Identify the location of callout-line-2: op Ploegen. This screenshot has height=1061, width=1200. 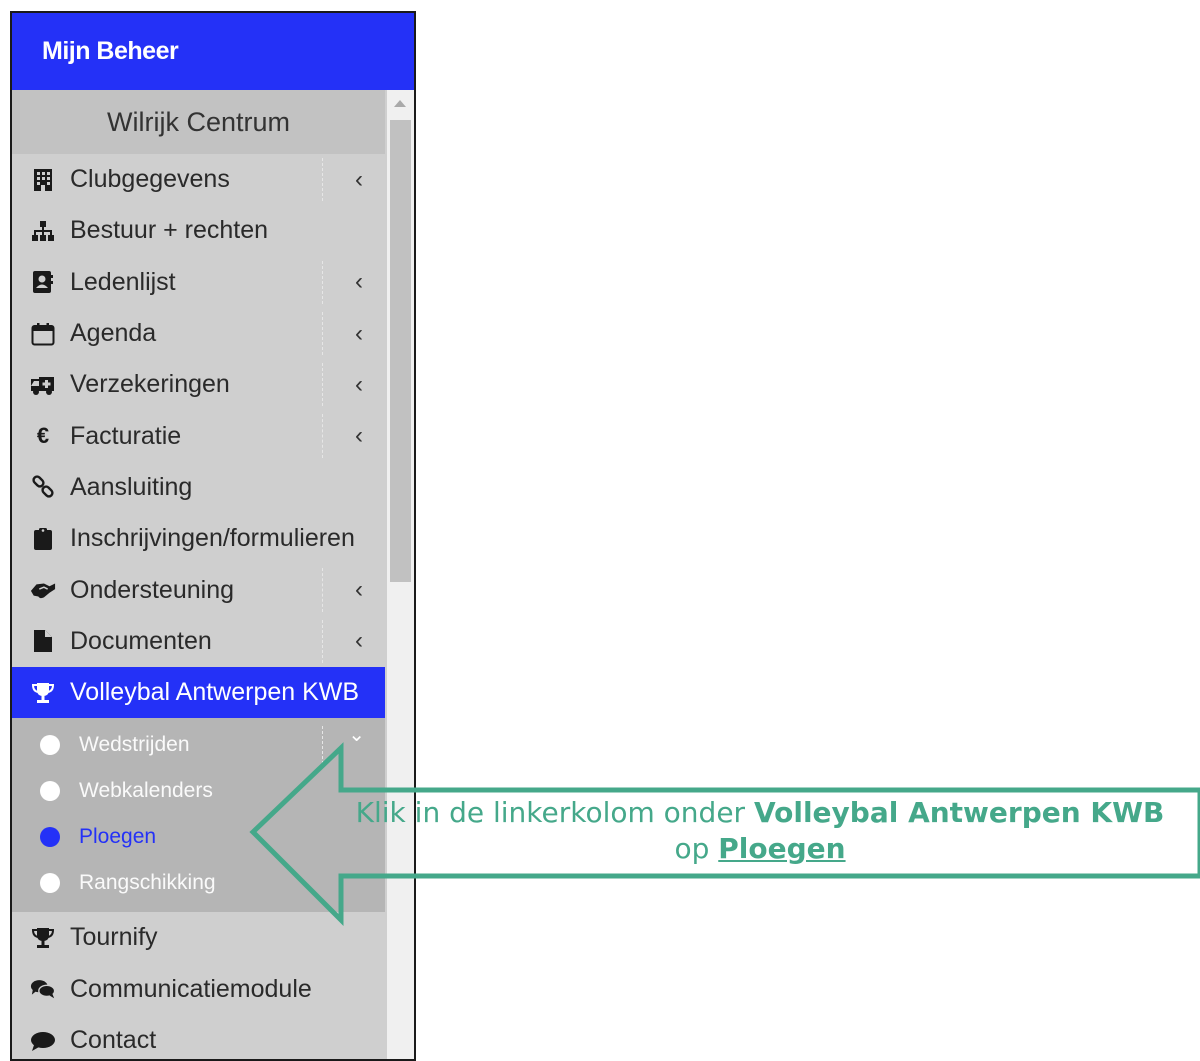
(760, 849).